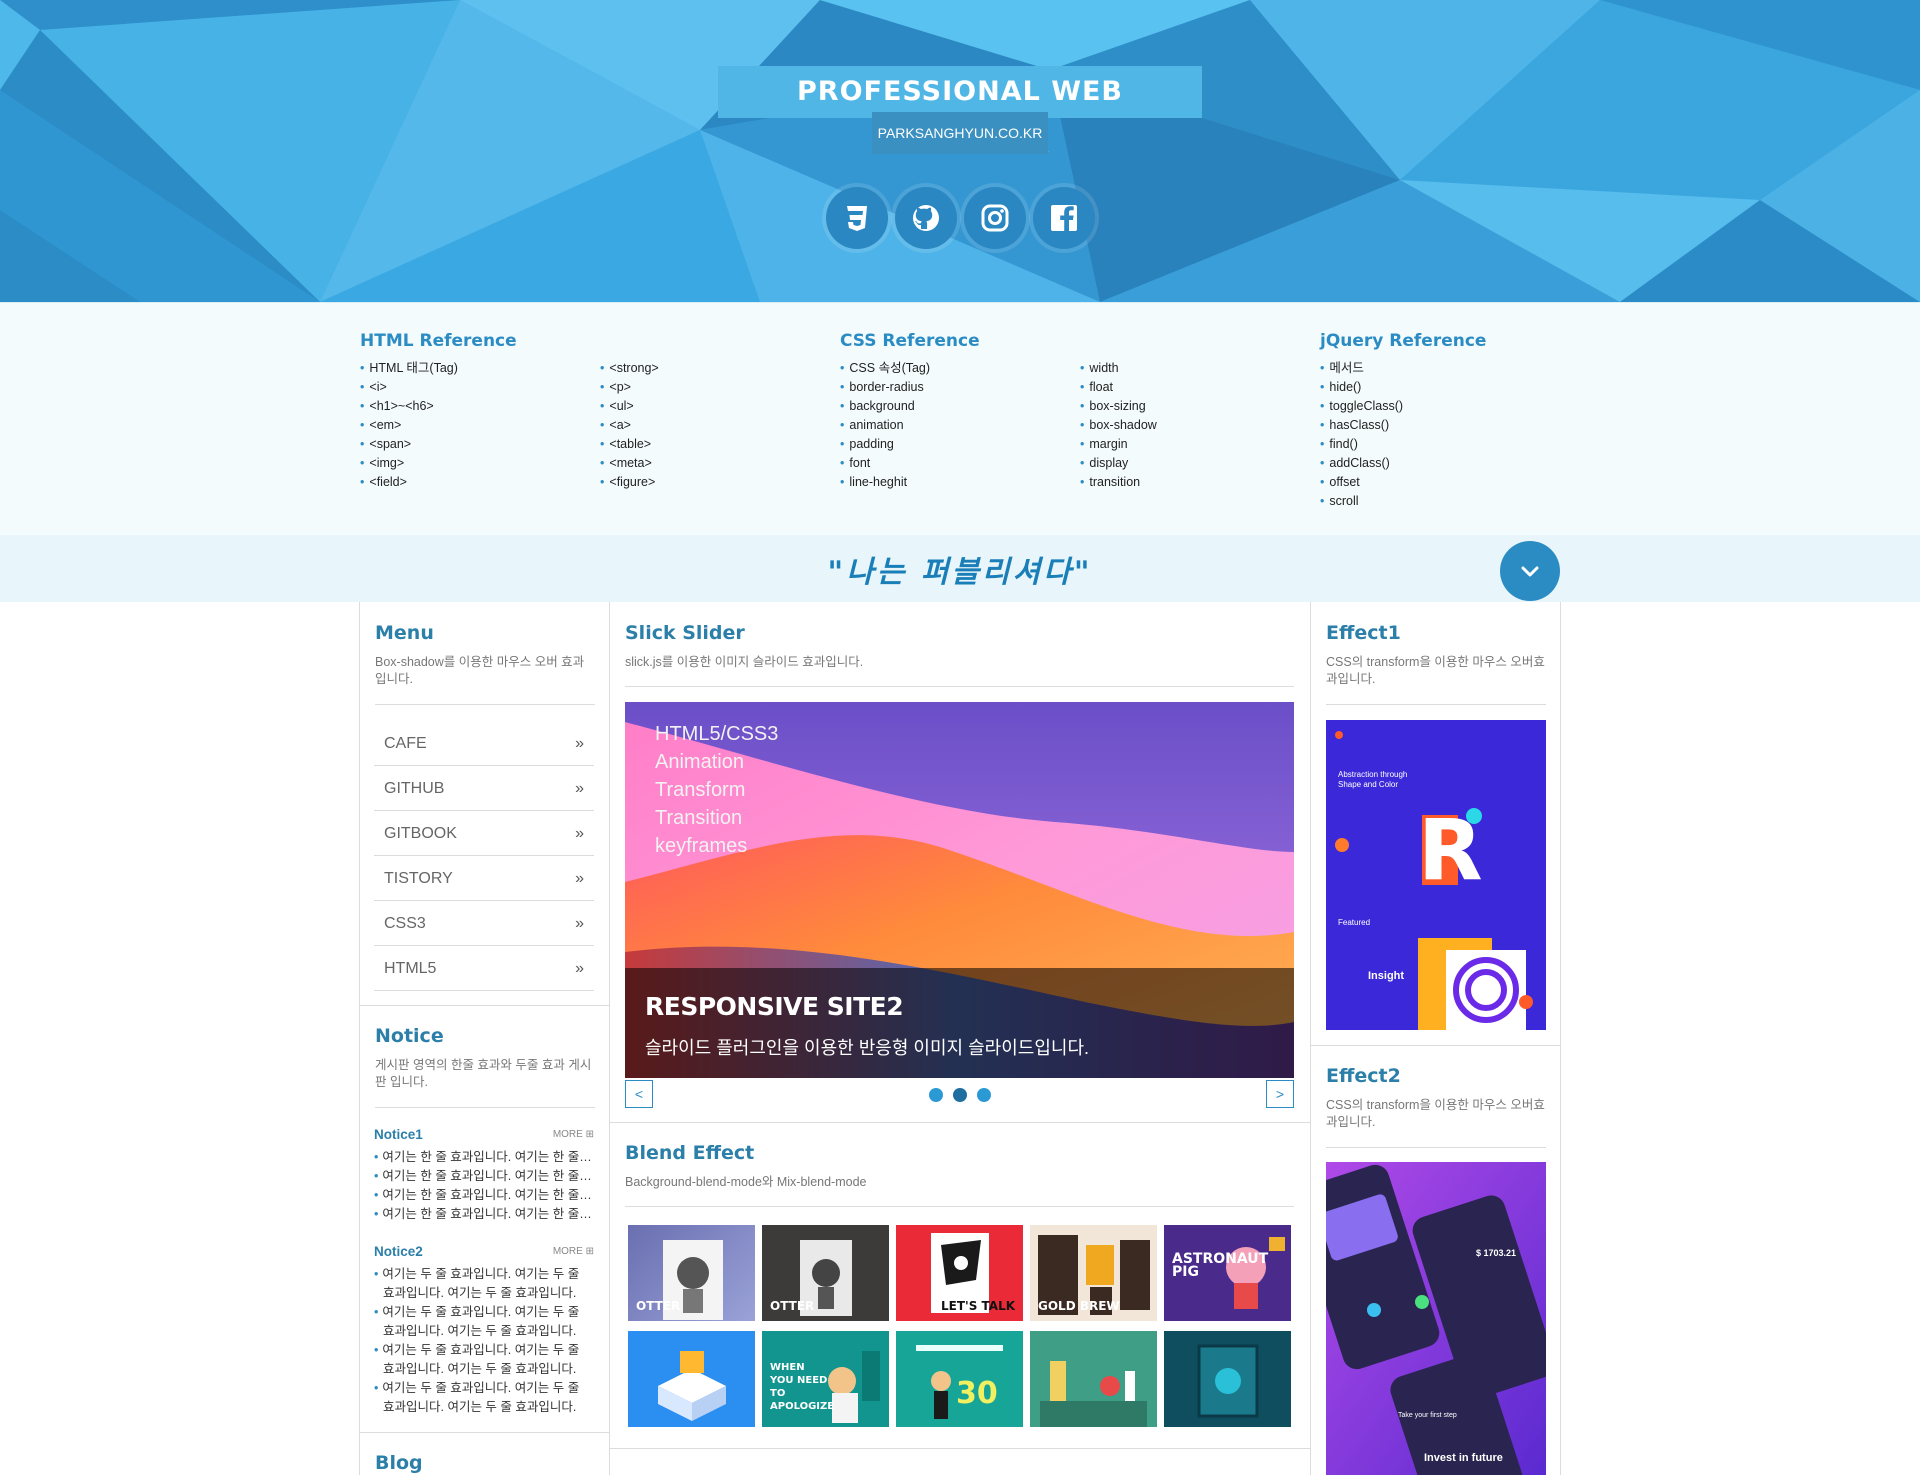 The width and height of the screenshot is (1920, 1475). Describe the element at coordinates (825, 1379) in the screenshot. I see `blend-thumb: WHEN YOU NEED TO APOLOGIZE` at that location.